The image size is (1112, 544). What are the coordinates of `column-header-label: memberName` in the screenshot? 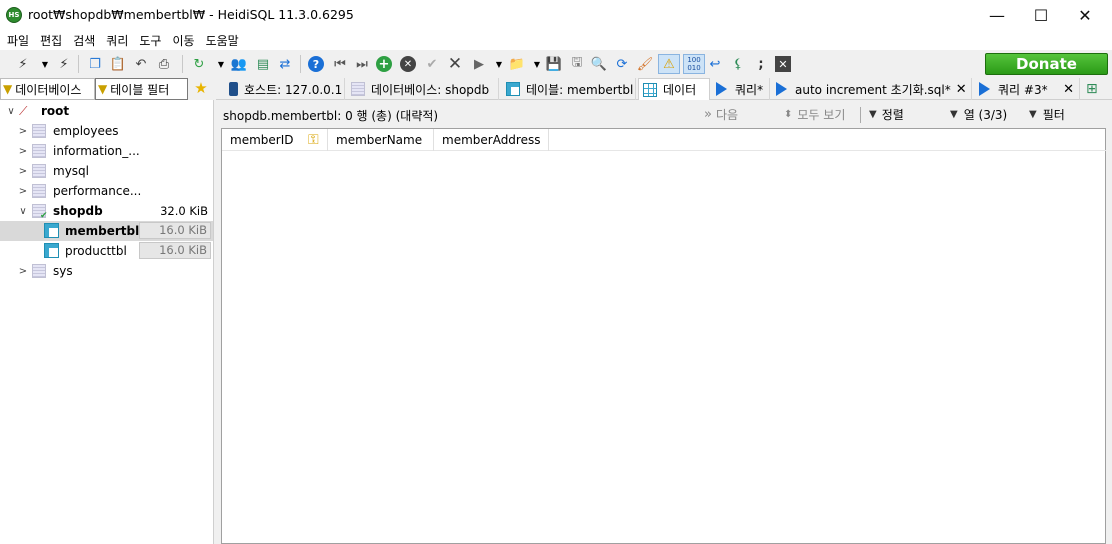 It's located at (379, 140).